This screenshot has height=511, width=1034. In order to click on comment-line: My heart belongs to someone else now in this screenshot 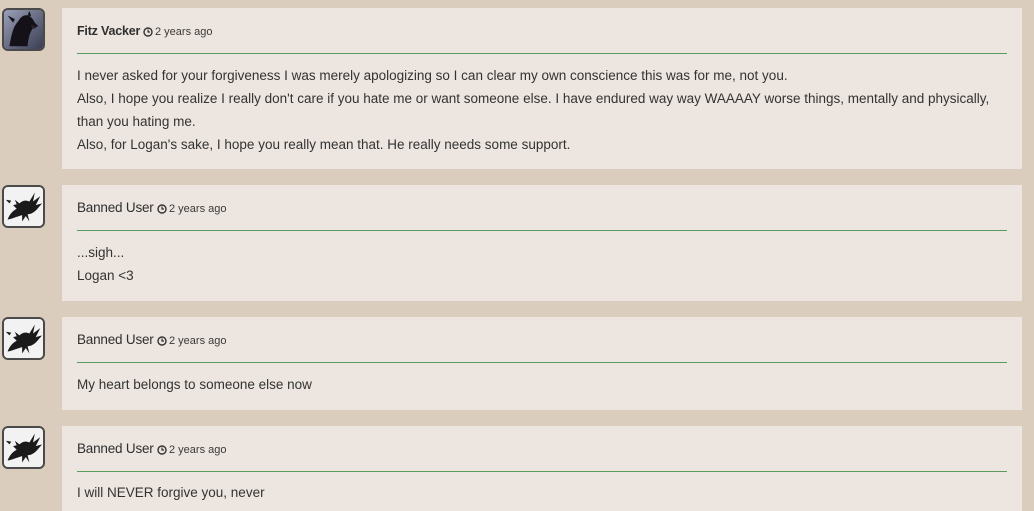, I will do `click(194, 384)`.